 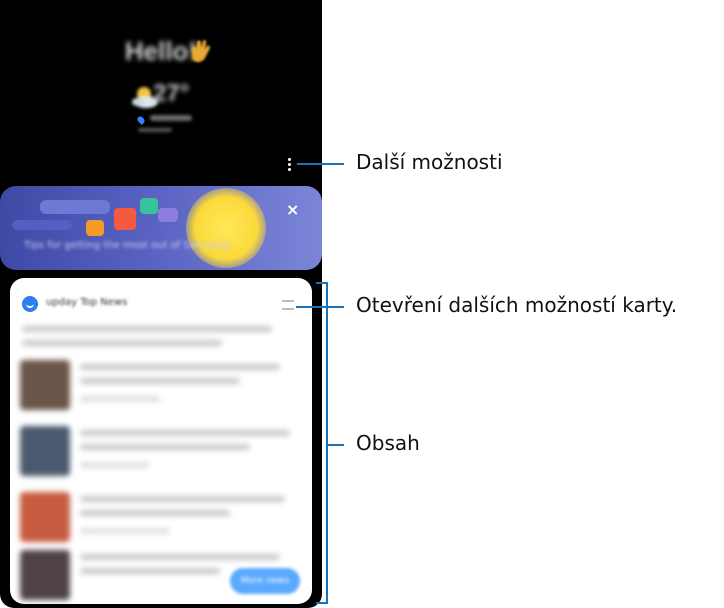 What do you see at coordinates (335, 445) in the screenshot?
I see `callout-line-content` at bounding box center [335, 445].